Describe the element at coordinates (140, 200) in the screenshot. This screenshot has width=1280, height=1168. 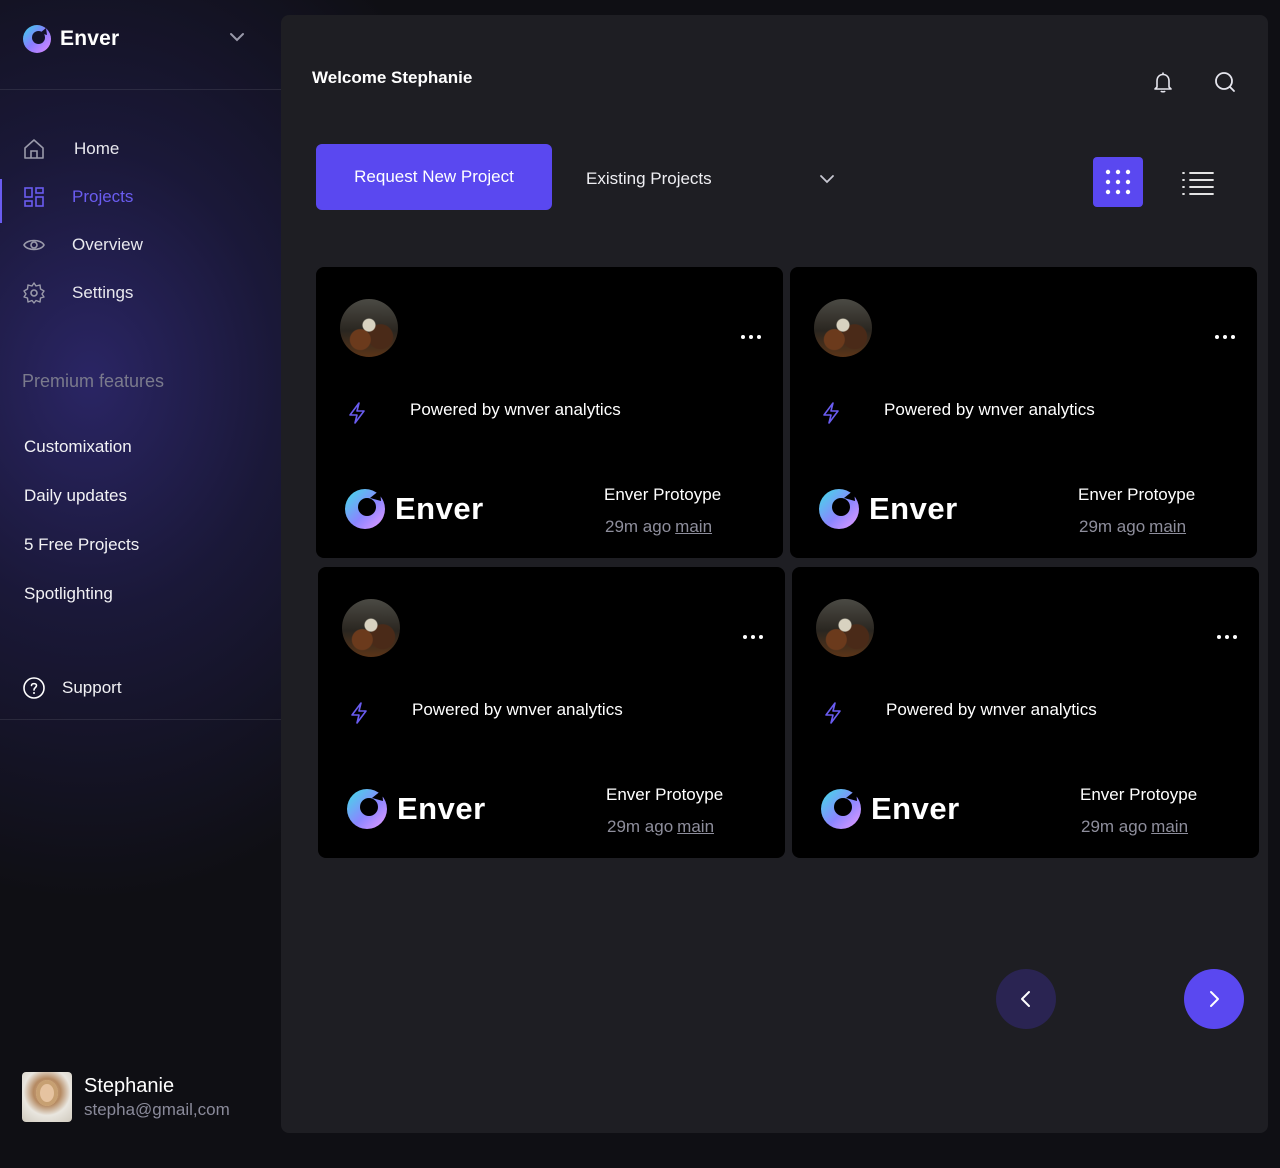
I see `sidebar-item-projects: Projects` at that location.